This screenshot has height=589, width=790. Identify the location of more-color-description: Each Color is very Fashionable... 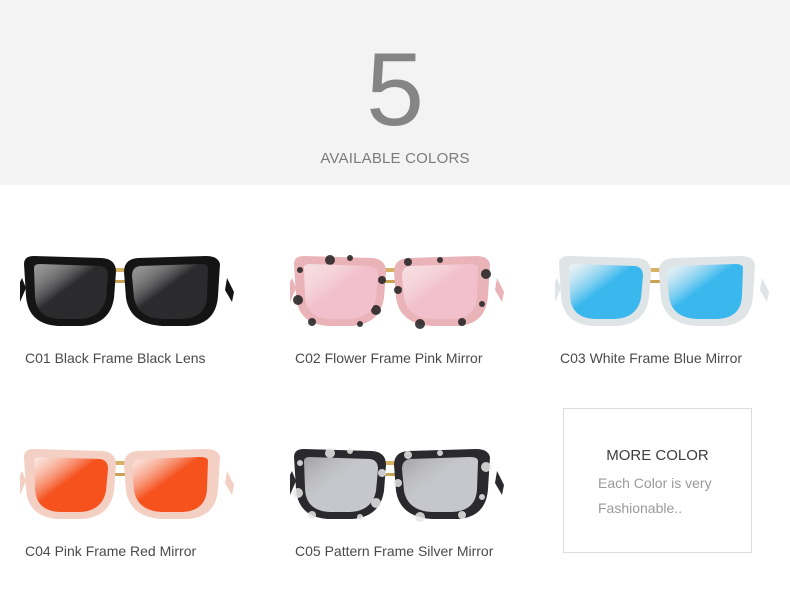
(655, 495).